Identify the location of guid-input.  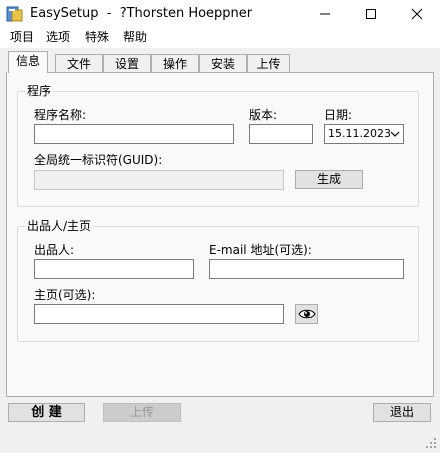
(159, 180).